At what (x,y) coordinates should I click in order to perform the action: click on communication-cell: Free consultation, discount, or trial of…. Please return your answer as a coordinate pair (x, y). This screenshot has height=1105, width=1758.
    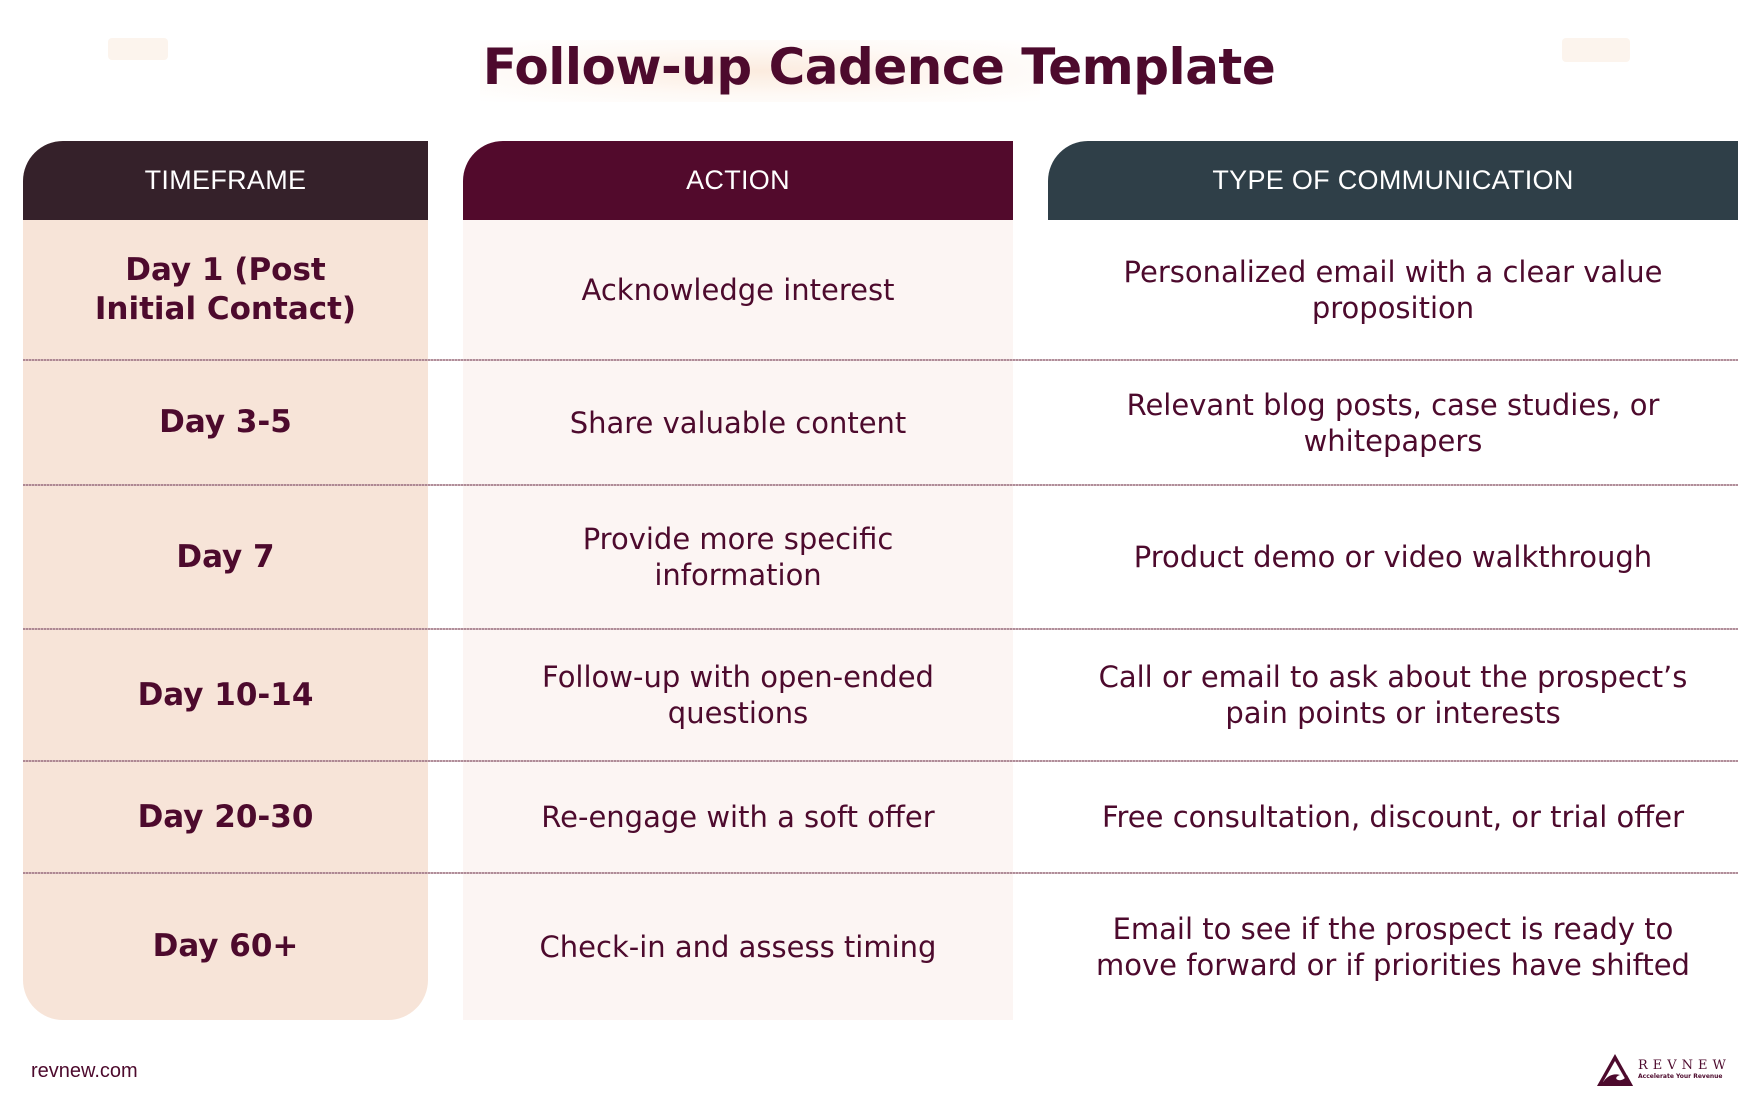
    Looking at the image, I should click on (1393, 817).